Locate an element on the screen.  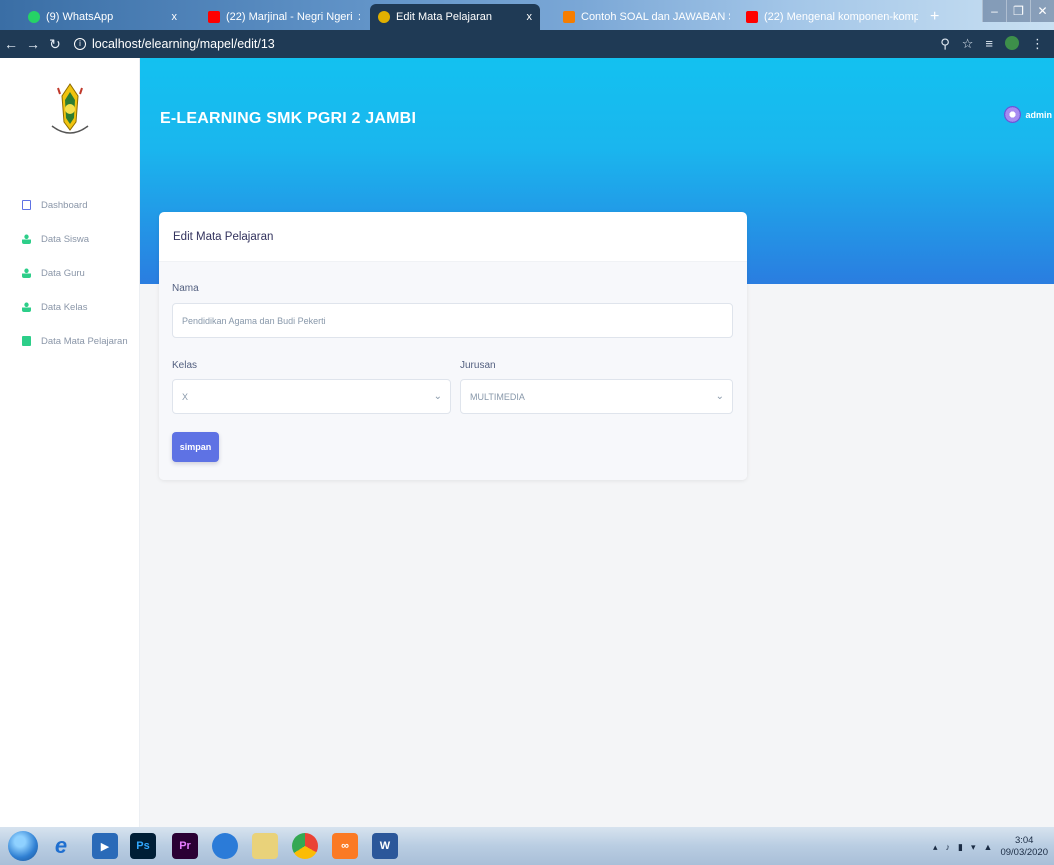
browser-tab-edit-mata-pelajaran: Edit Mata Pelajaran x is located at coordinates (455, 17).